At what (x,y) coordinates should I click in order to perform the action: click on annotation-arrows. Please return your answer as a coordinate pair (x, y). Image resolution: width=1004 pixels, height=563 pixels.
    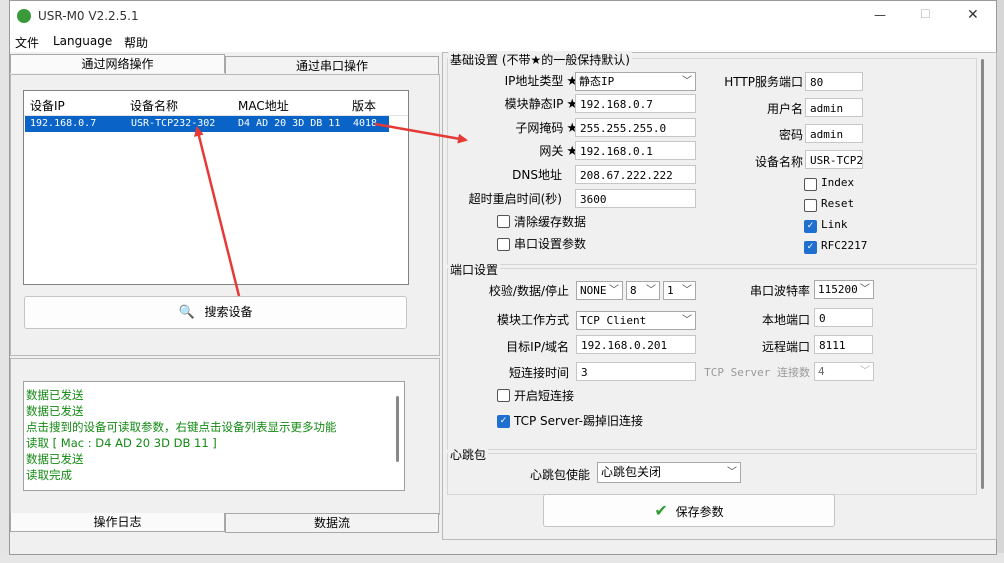
    Looking at the image, I should click on (331, 209).